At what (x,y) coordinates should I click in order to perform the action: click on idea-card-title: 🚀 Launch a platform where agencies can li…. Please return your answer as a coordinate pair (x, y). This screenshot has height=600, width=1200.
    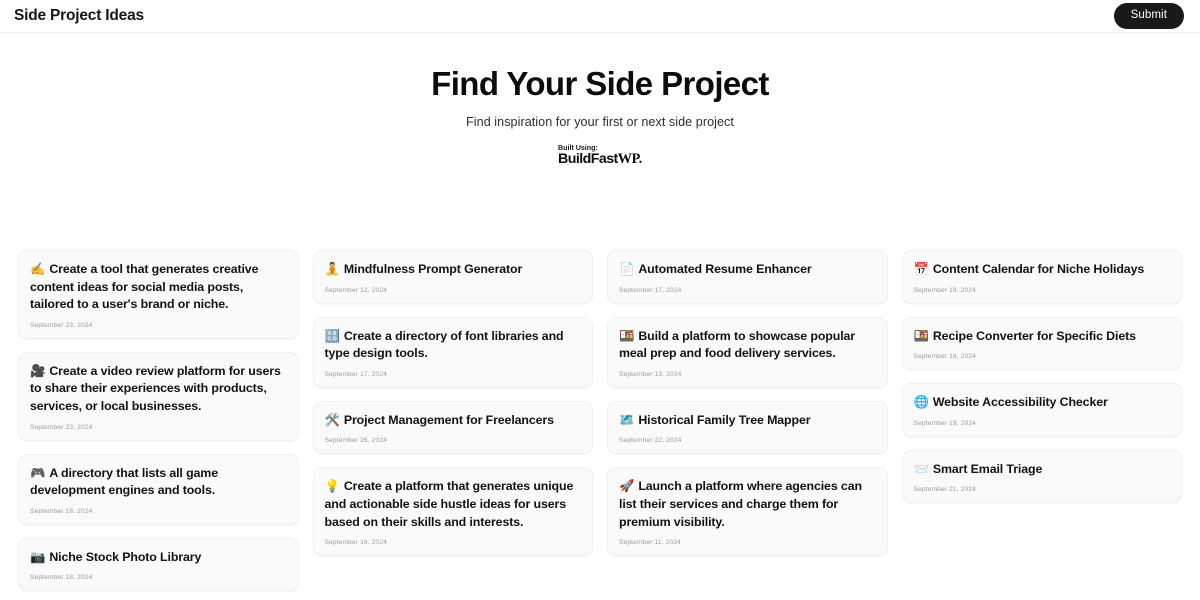
    Looking at the image, I should click on (747, 504).